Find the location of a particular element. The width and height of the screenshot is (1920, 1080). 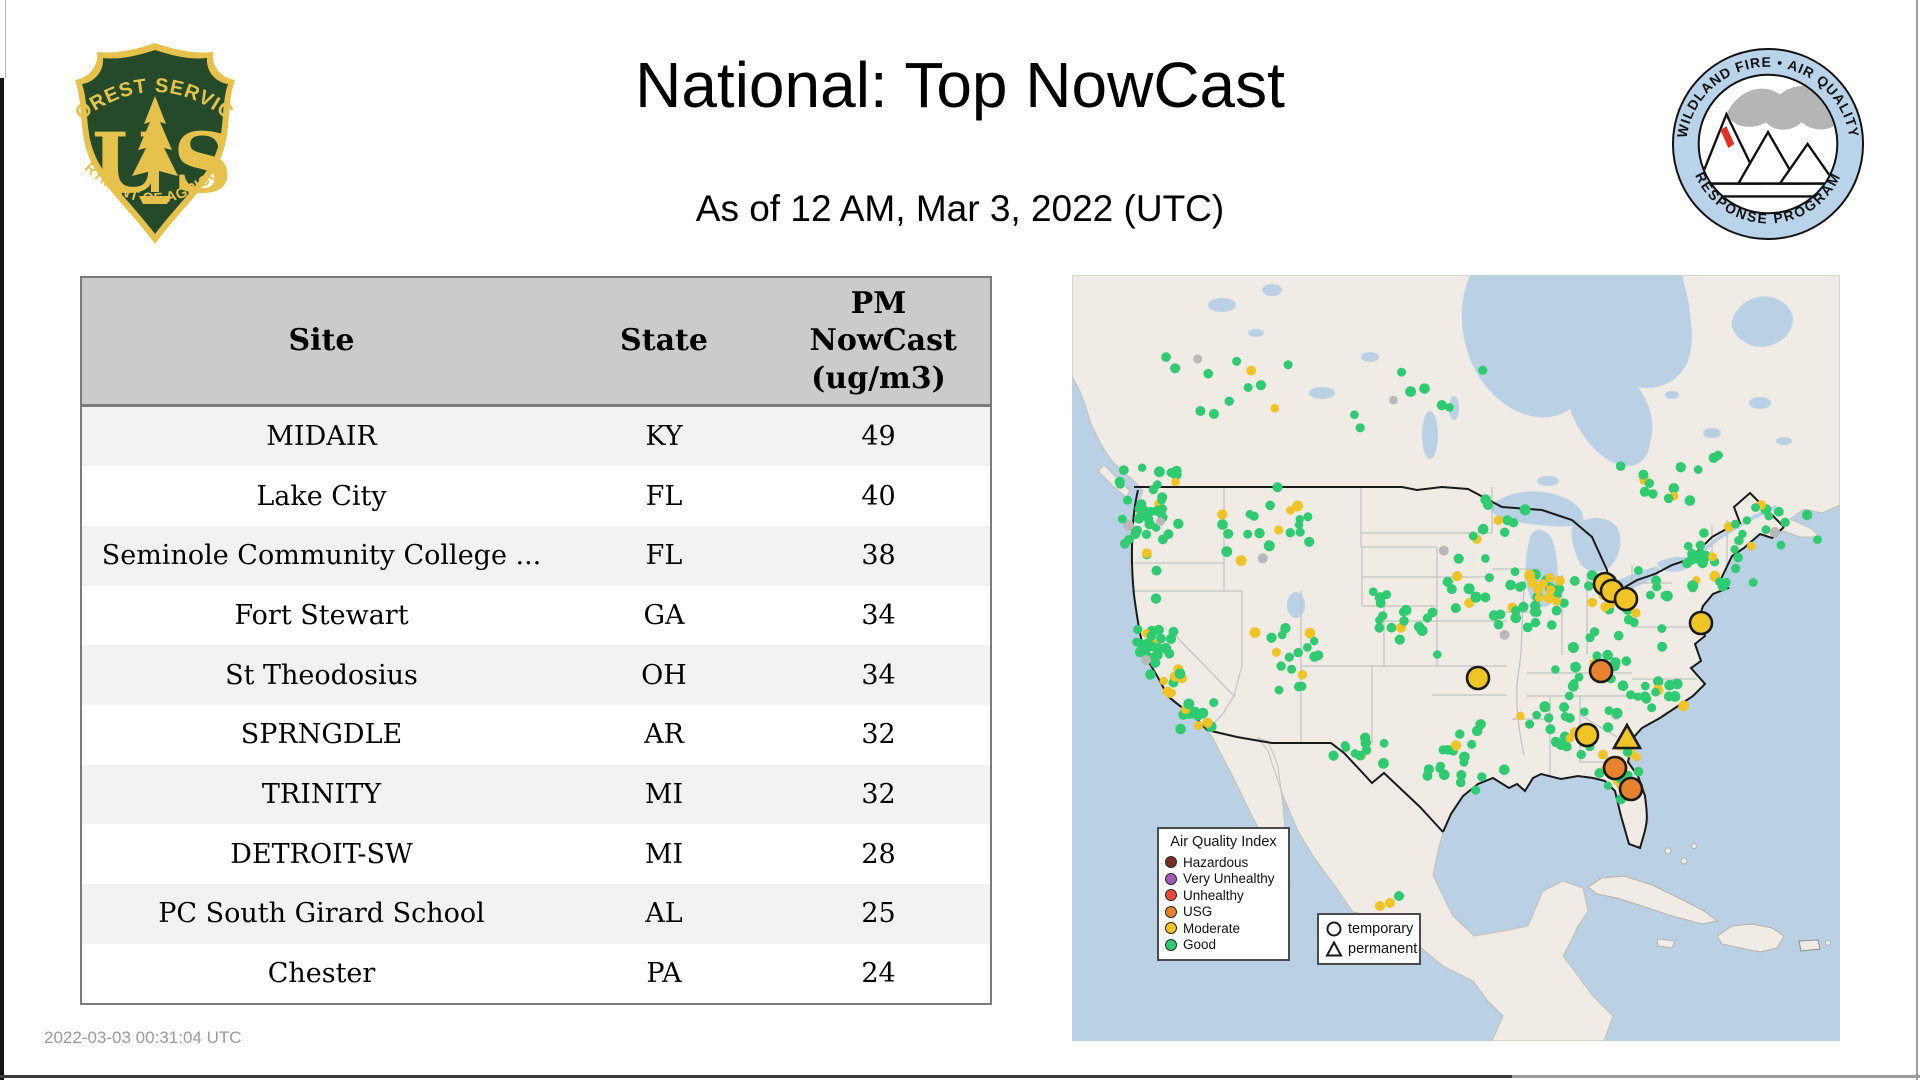

state-cell: AR is located at coordinates (664, 735).